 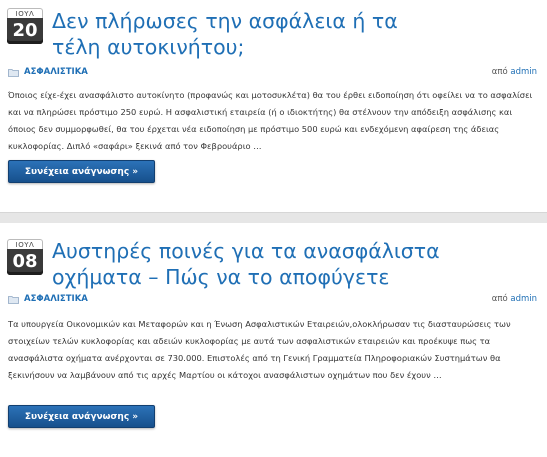 I want to click on date-badge: ΙΟΥΛ 20, so click(x=25, y=26).